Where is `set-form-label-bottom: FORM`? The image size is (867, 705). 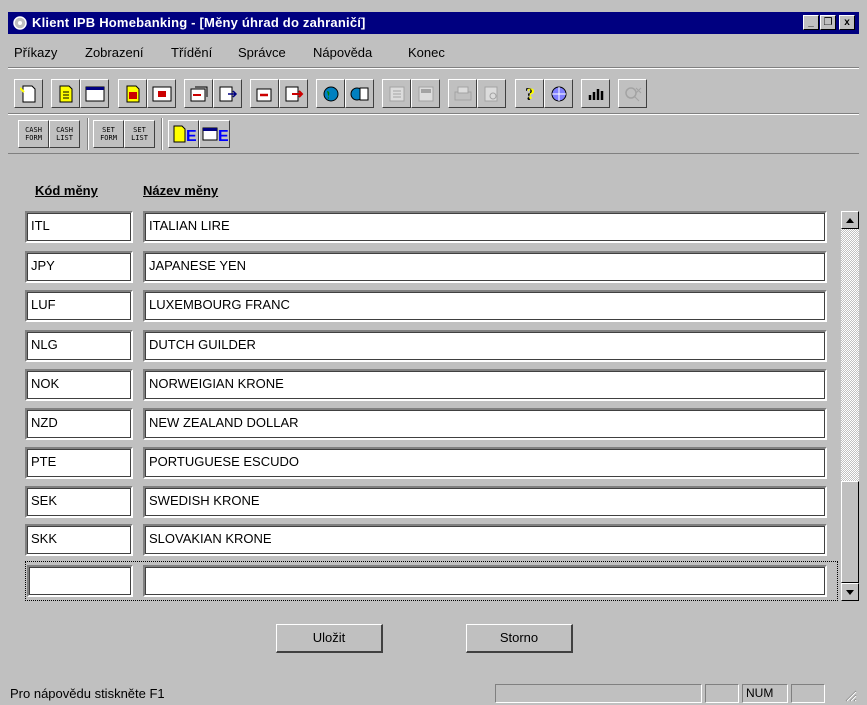 set-form-label-bottom: FORM is located at coordinates (108, 138).